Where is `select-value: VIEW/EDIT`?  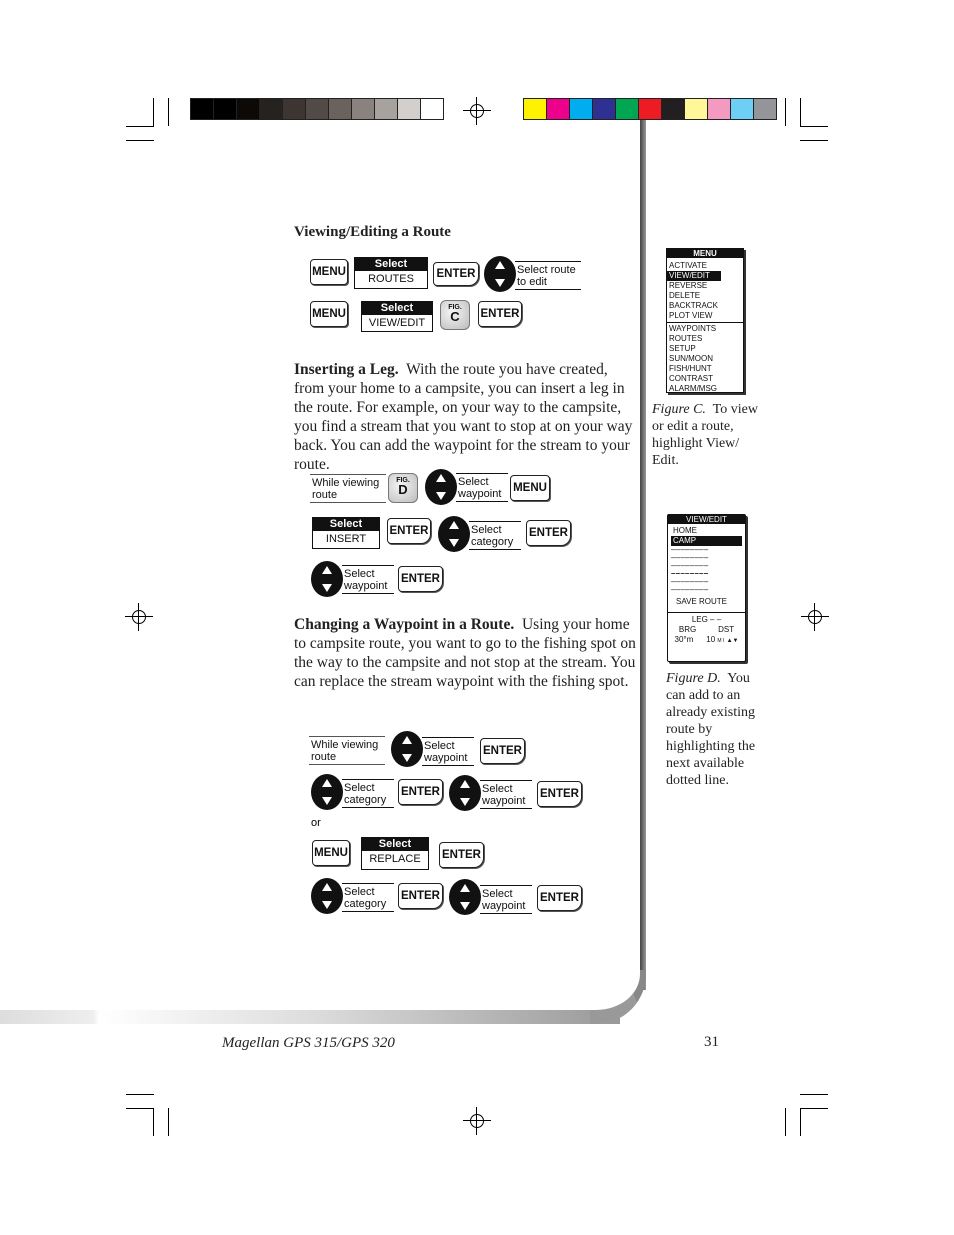 select-value: VIEW/EDIT is located at coordinates (397, 323).